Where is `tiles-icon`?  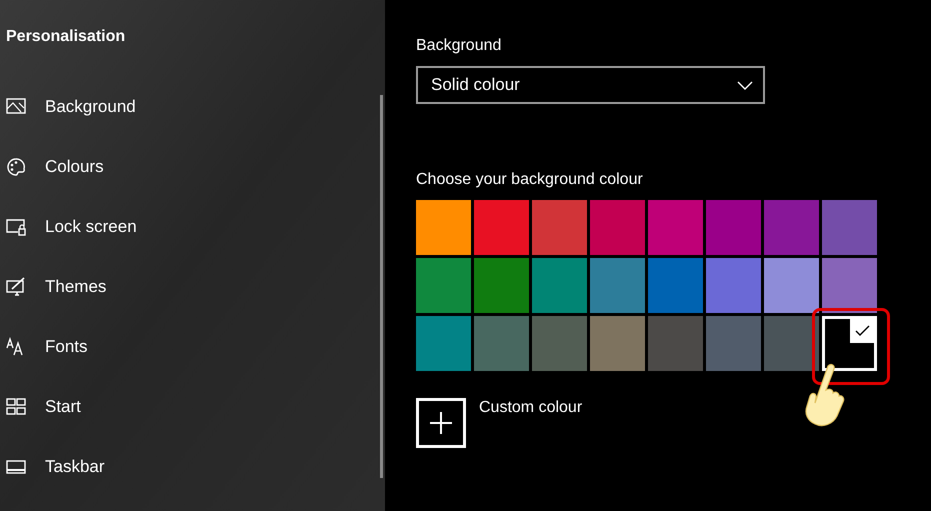
tiles-icon is located at coordinates (16, 407).